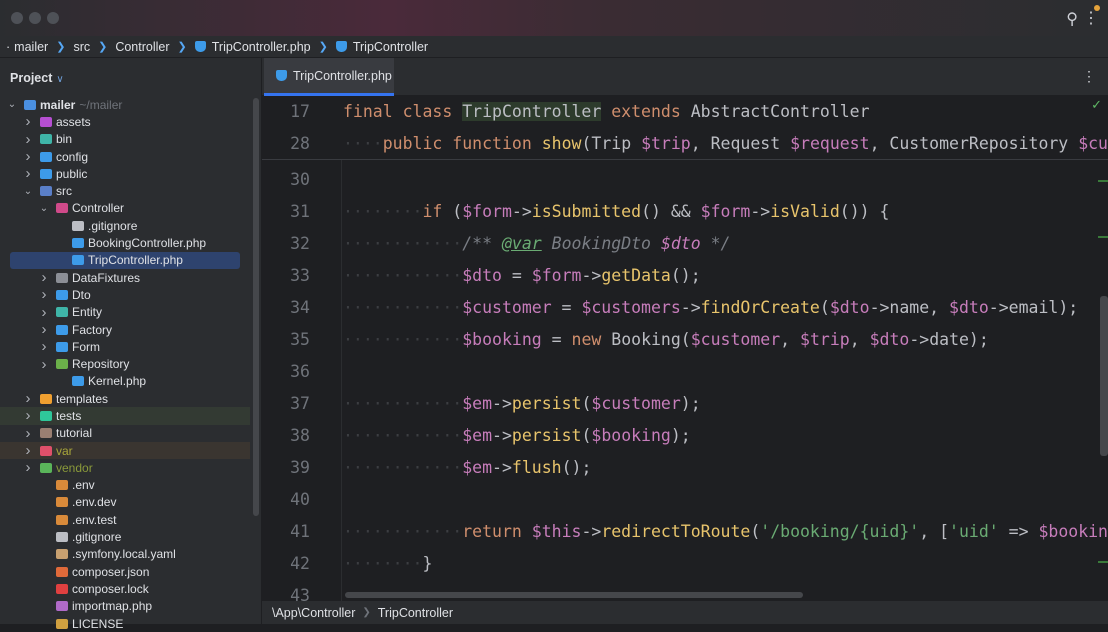  What do you see at coordinates (390, 47) in the screenshot?
I see `breadcrumb-item: TripController` at bounding box center [390, 47].